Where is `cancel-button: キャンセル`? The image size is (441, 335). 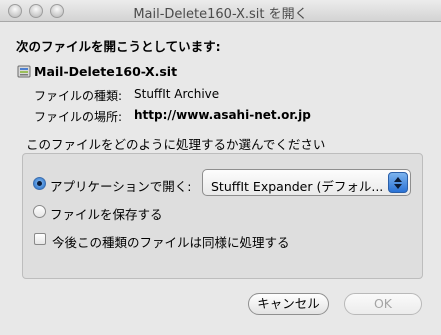 cancel-button: キャンセル is located at coordinates (288, 304).